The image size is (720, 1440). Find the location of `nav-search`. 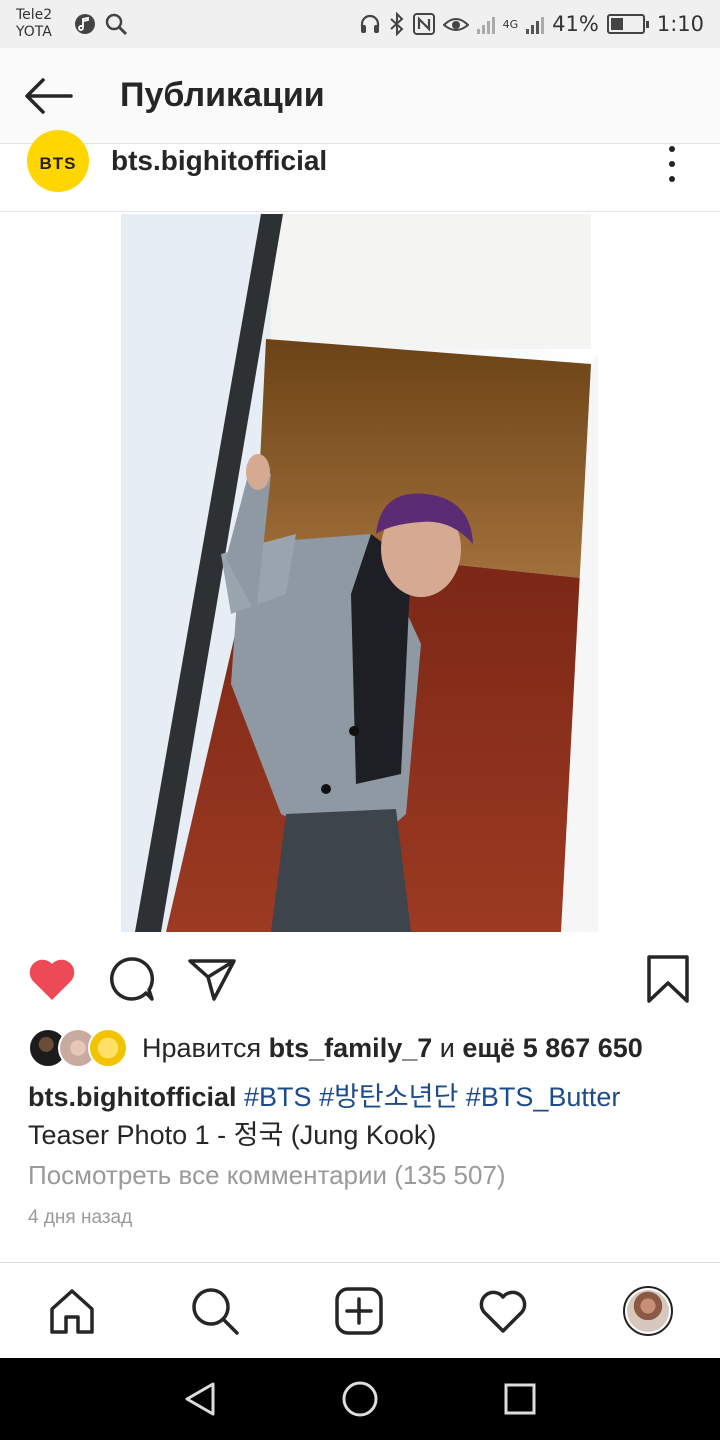

nav-search is located at coordinates (215, 1311).